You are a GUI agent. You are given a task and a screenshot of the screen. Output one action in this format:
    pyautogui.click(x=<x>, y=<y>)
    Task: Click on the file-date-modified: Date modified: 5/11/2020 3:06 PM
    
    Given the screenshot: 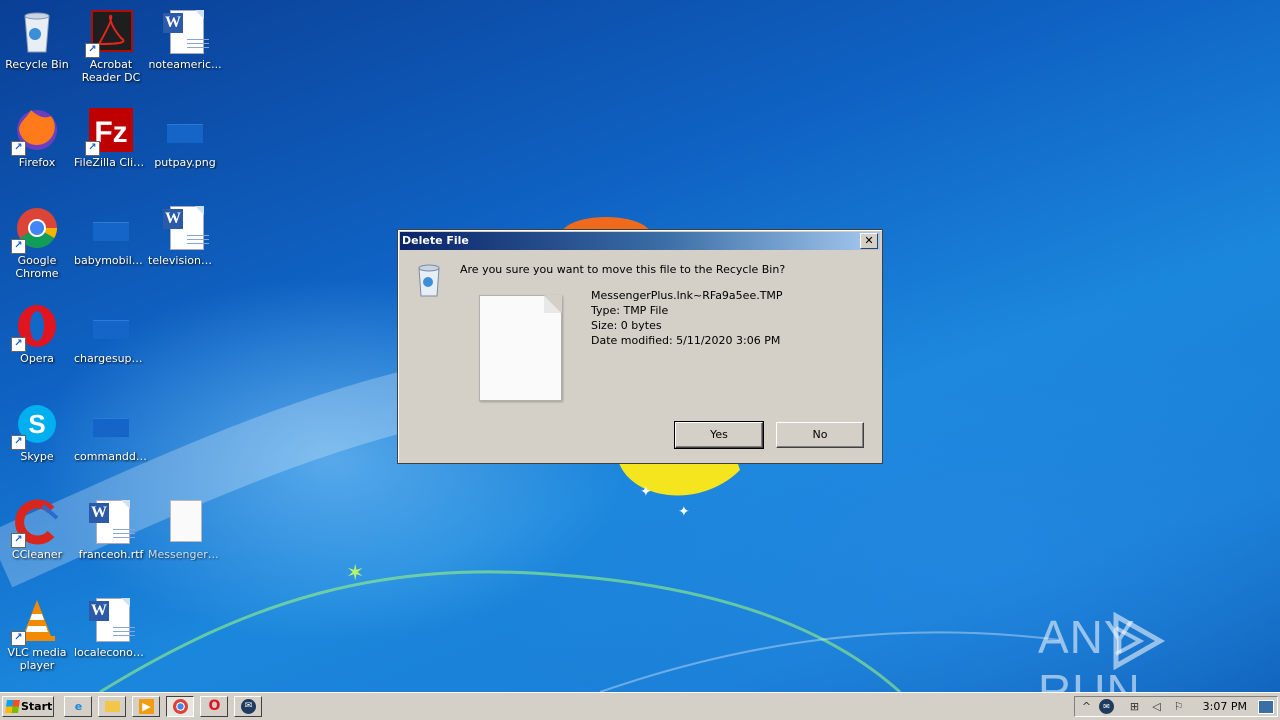 What is the action you would take?
    pyautogui.click(x=686, y=340)
    